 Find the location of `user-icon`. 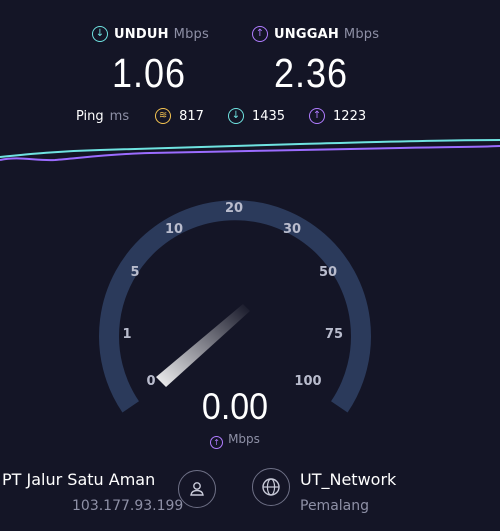

user-icon is located at coordinates (197, 489).